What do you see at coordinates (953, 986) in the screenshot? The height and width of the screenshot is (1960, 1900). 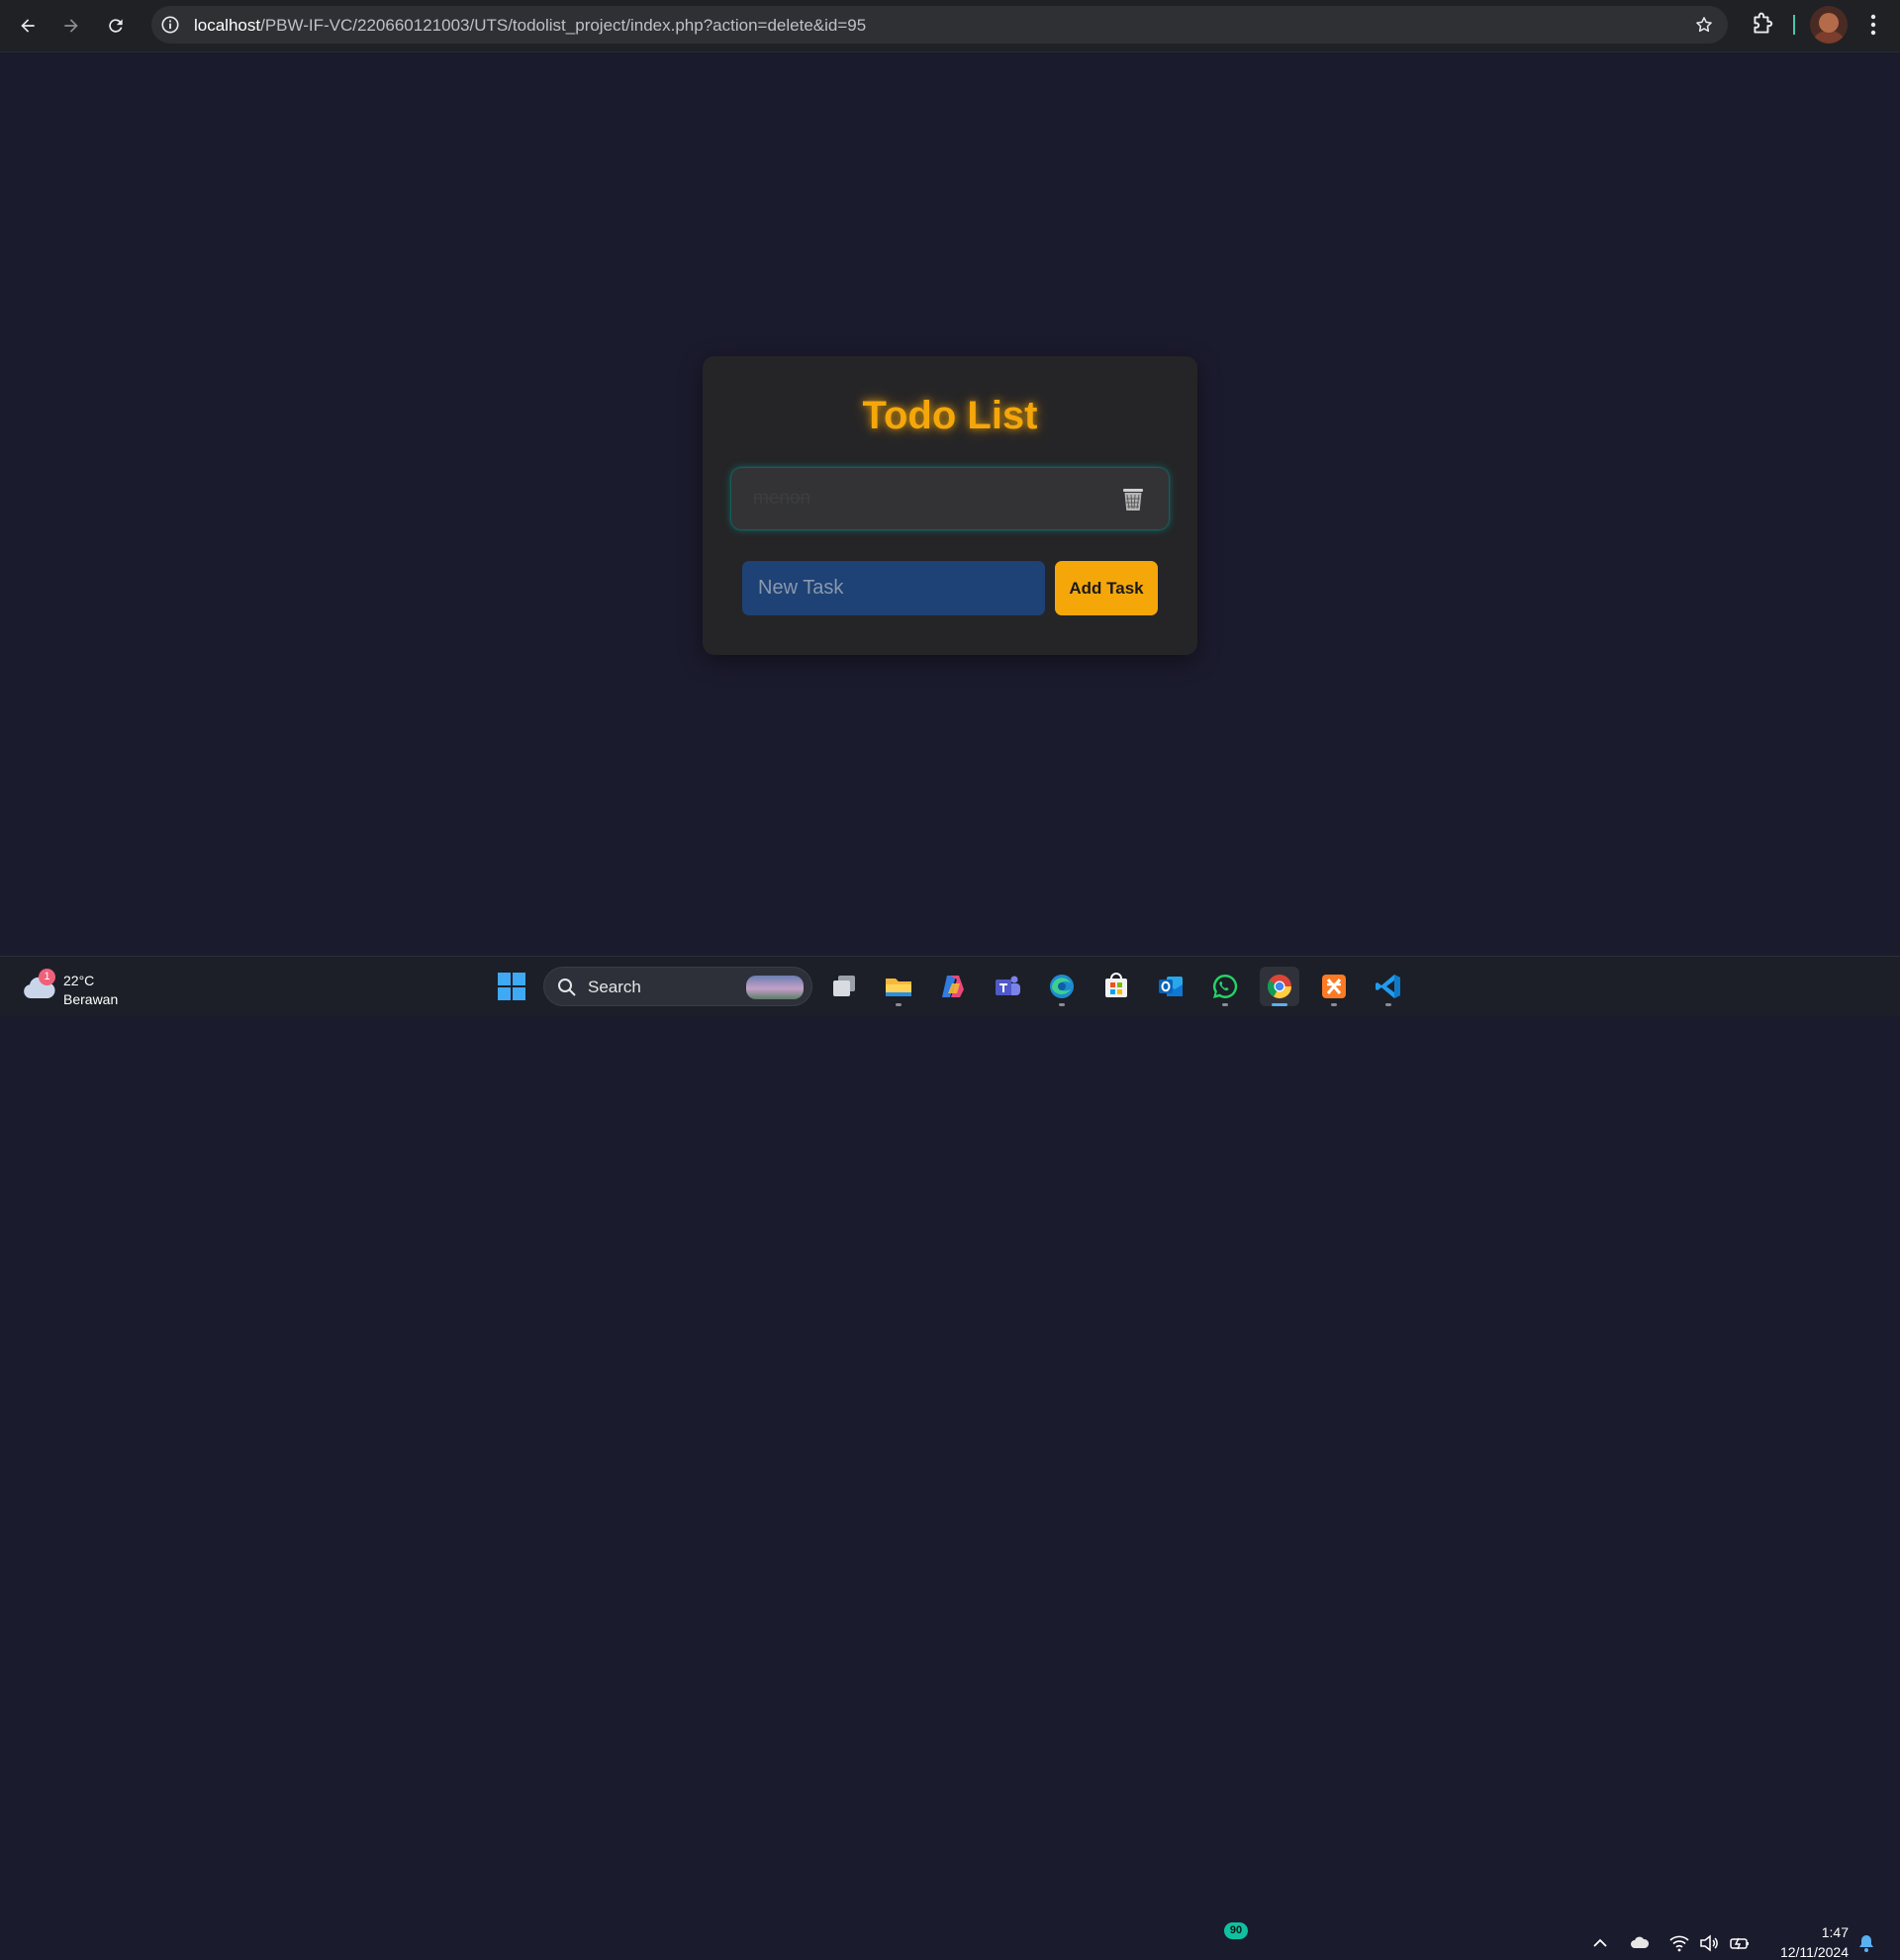 I see `copilot-icon` at bounding box center [953, 986].